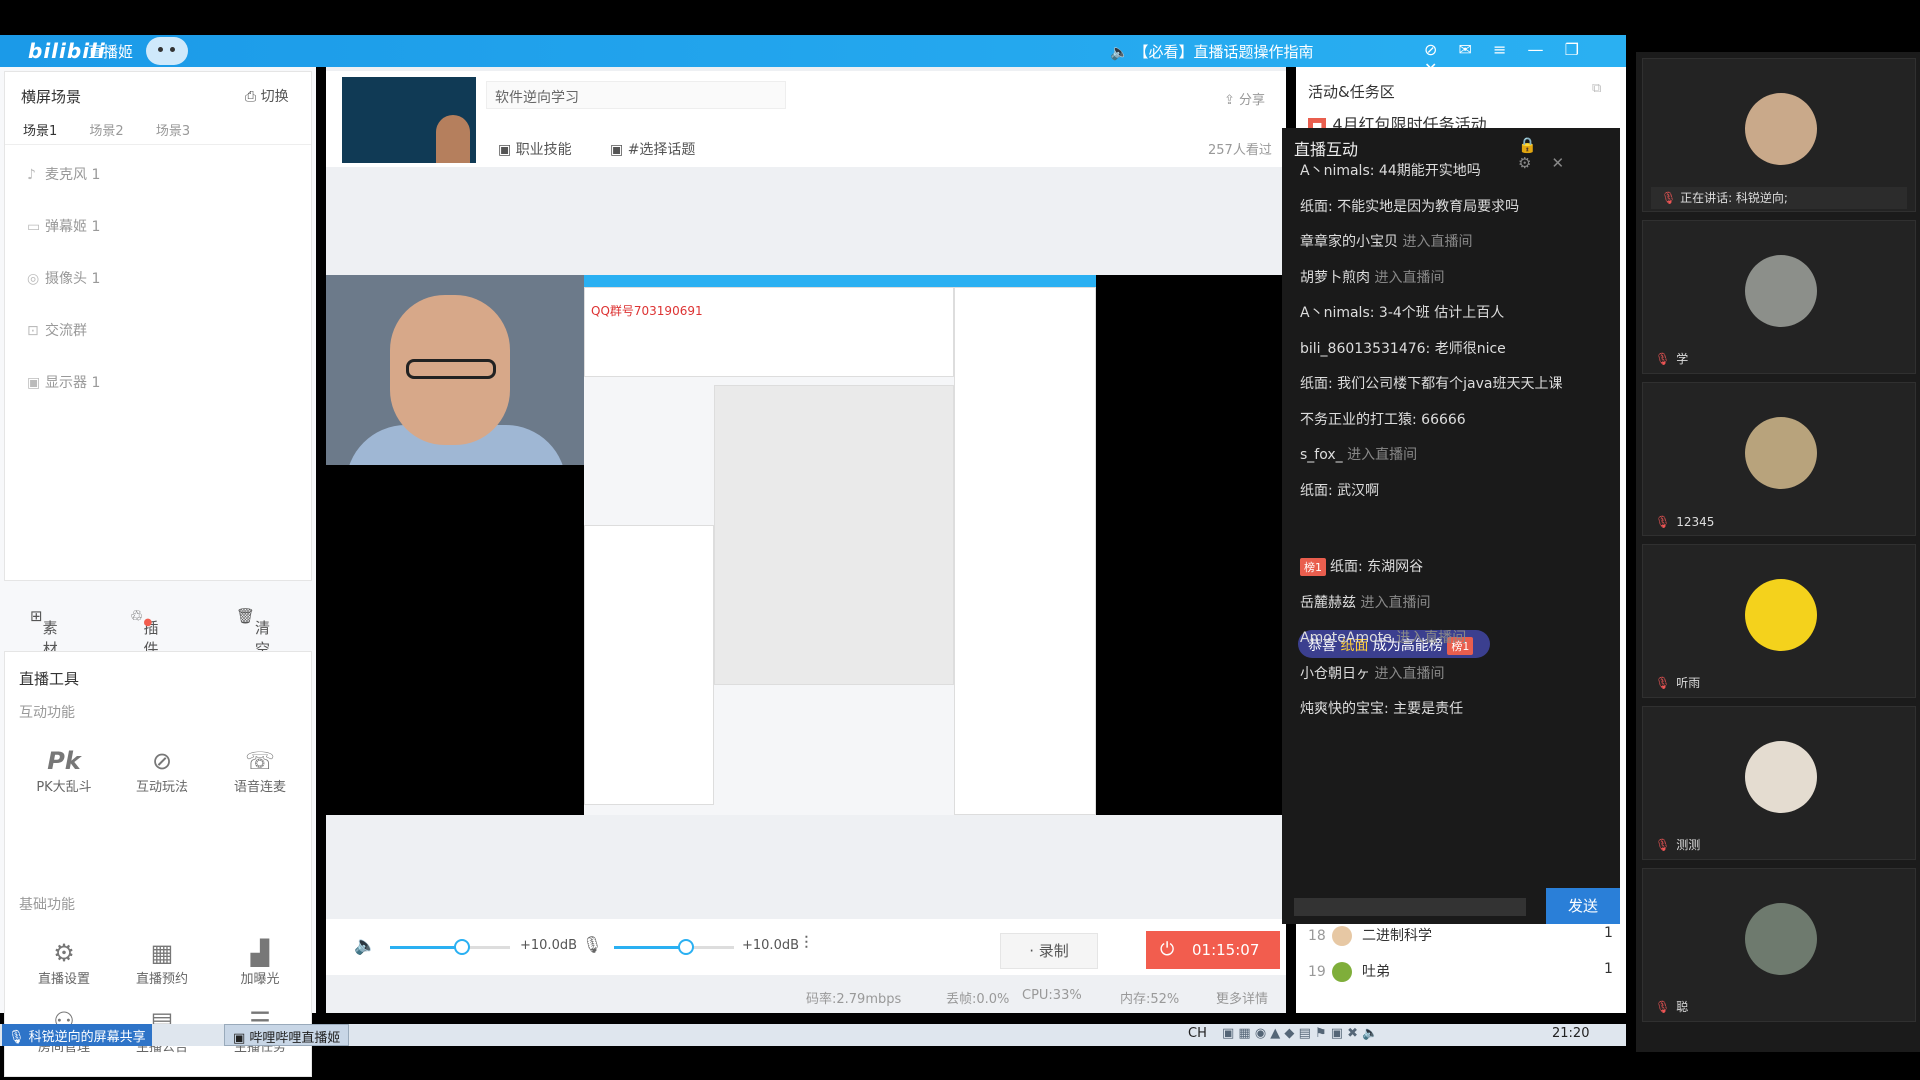 This screenshot has height=1080, width=1920. Describe the element at coordinates (260, 962) in the screenshot. I see `tool-boost: ▟ 加曝光` at that location.